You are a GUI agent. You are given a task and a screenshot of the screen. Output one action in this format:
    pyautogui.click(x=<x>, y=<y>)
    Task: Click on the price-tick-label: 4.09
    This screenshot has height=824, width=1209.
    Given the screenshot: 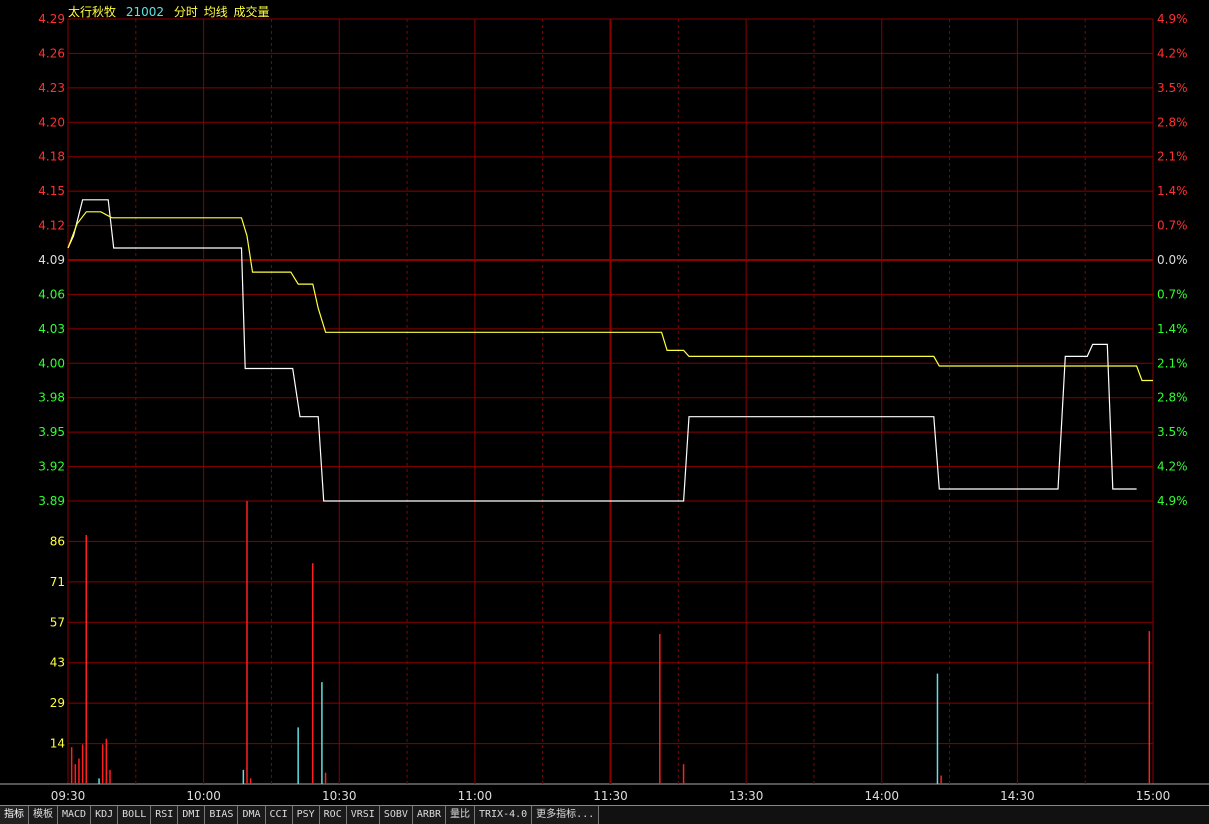 What is the action you would take?
    pyautogui.click(x=51, y=260)
    